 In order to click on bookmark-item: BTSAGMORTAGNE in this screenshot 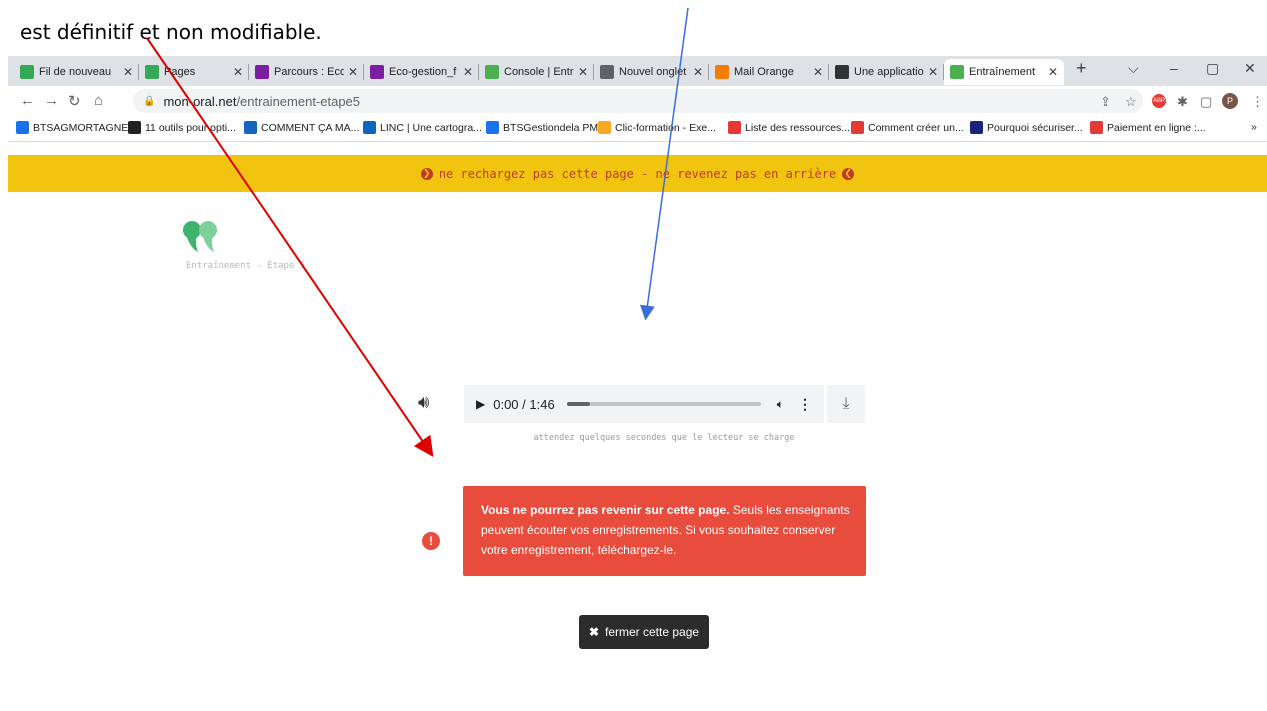, I will do `click(72, 127)`.